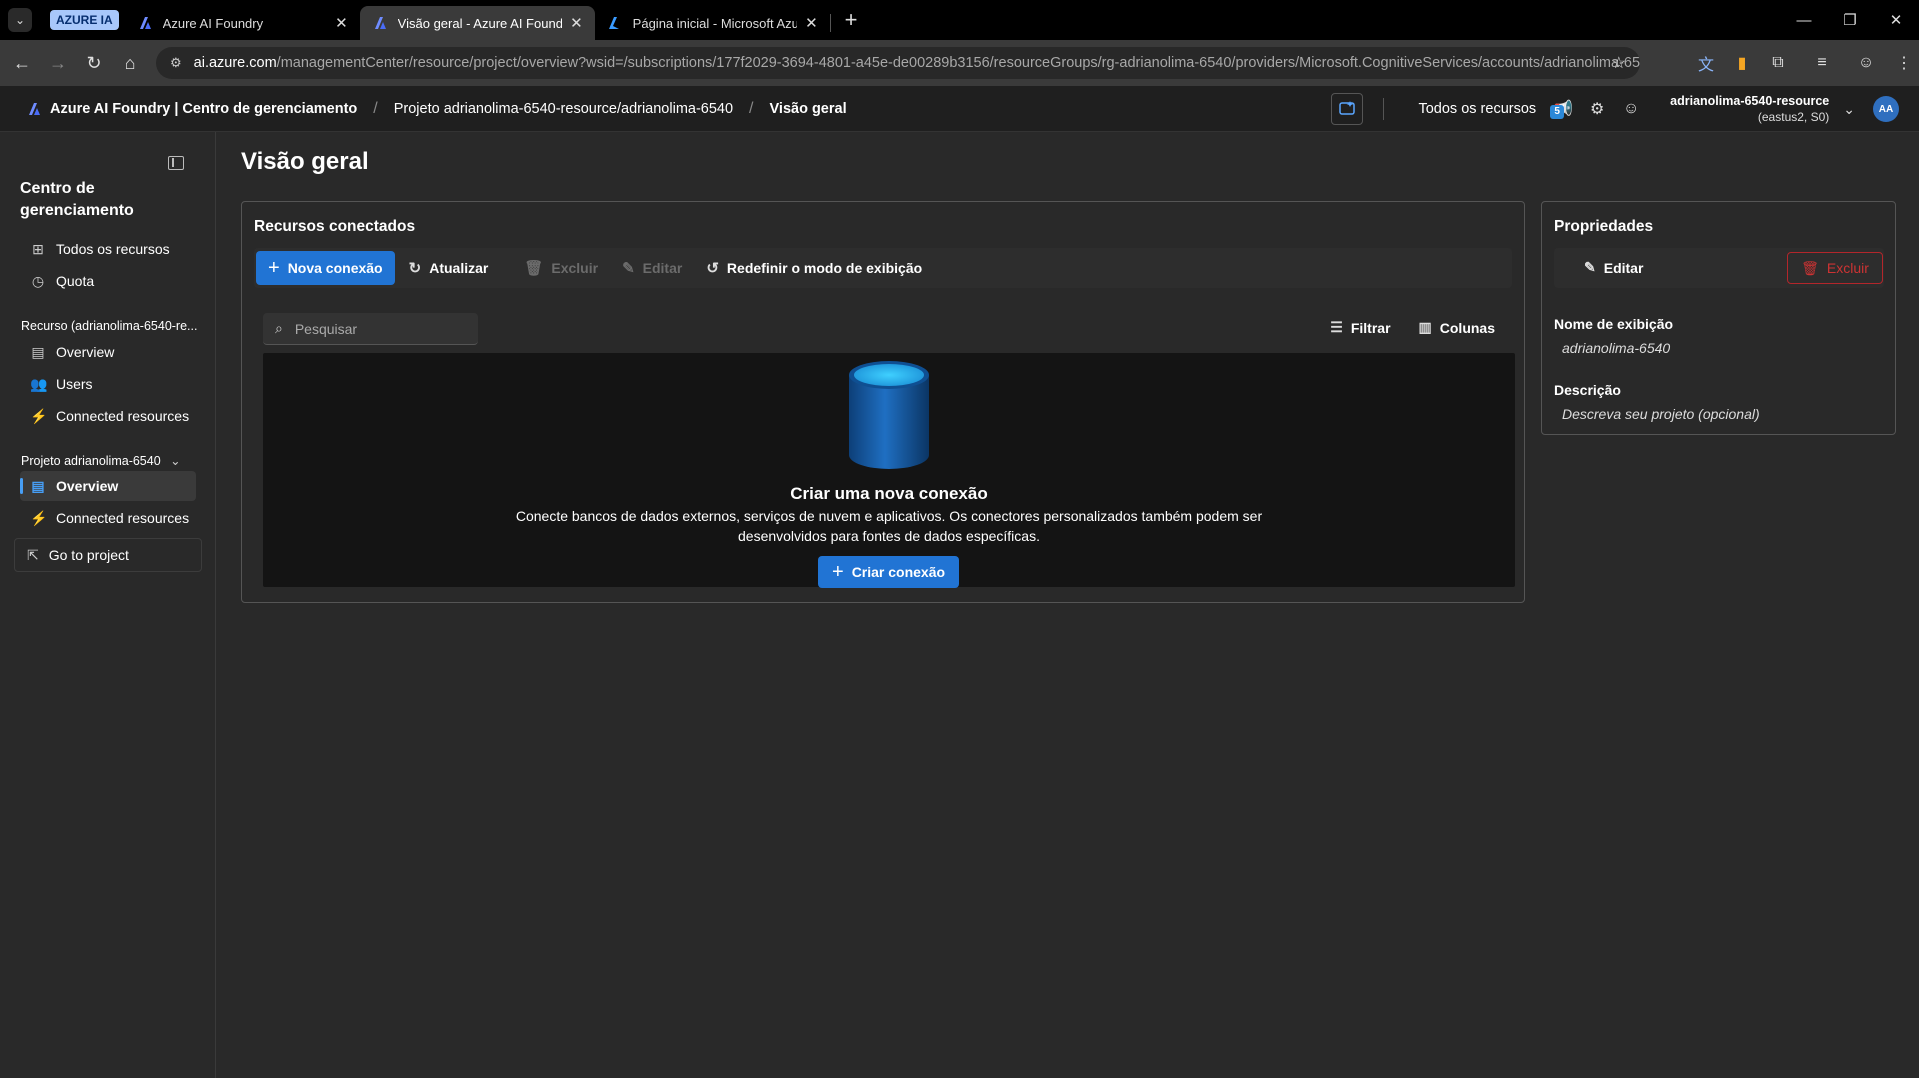  What do you see at coordinates (38, 249) in the screenshot?
I see `grid-icon: ⊞` at bounding box center [38, 249].